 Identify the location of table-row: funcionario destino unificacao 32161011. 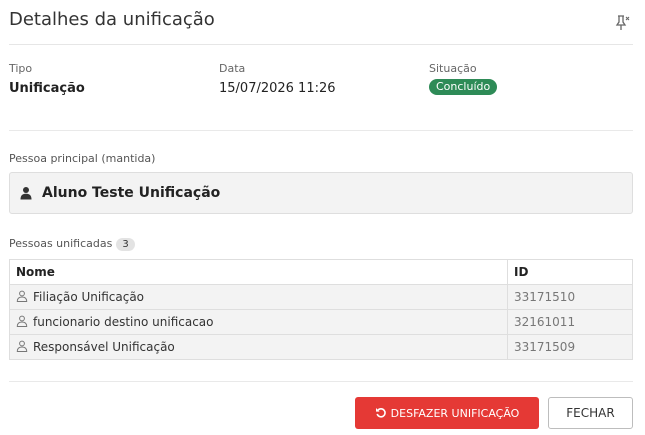
(321, 322).